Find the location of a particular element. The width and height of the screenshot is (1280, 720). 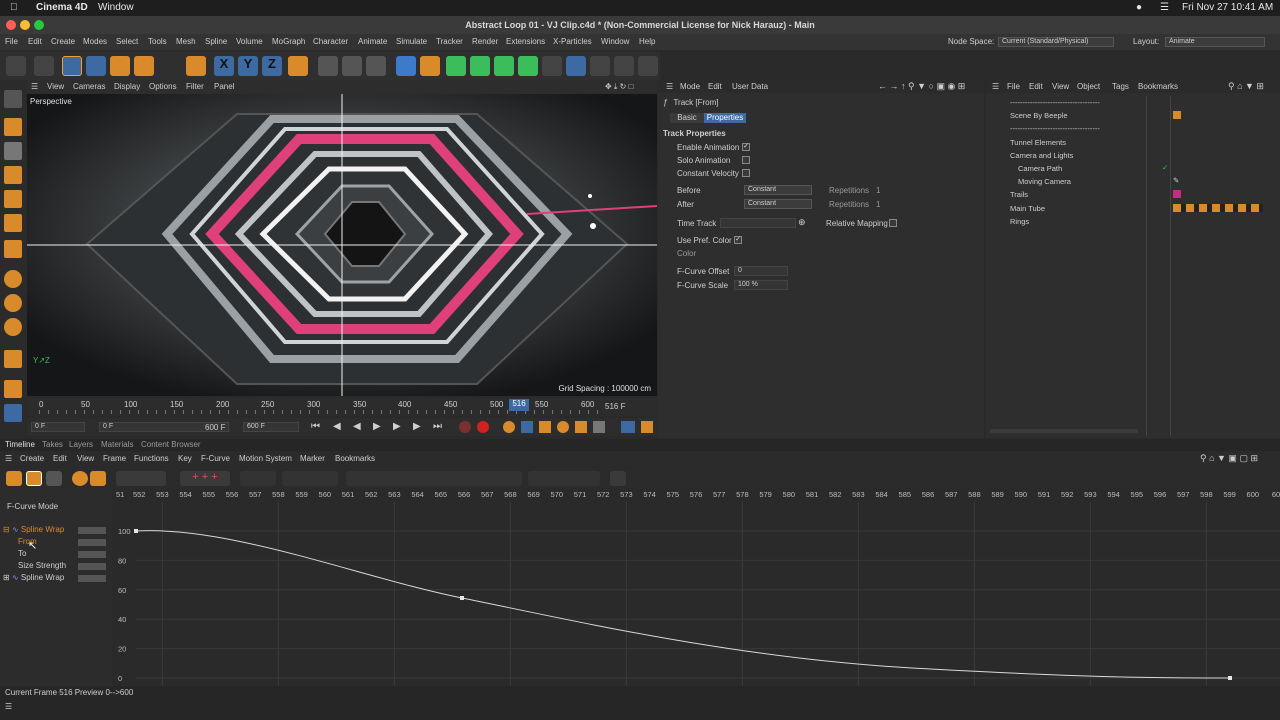

motion-mode-icon is located at coordinates (54, 478).